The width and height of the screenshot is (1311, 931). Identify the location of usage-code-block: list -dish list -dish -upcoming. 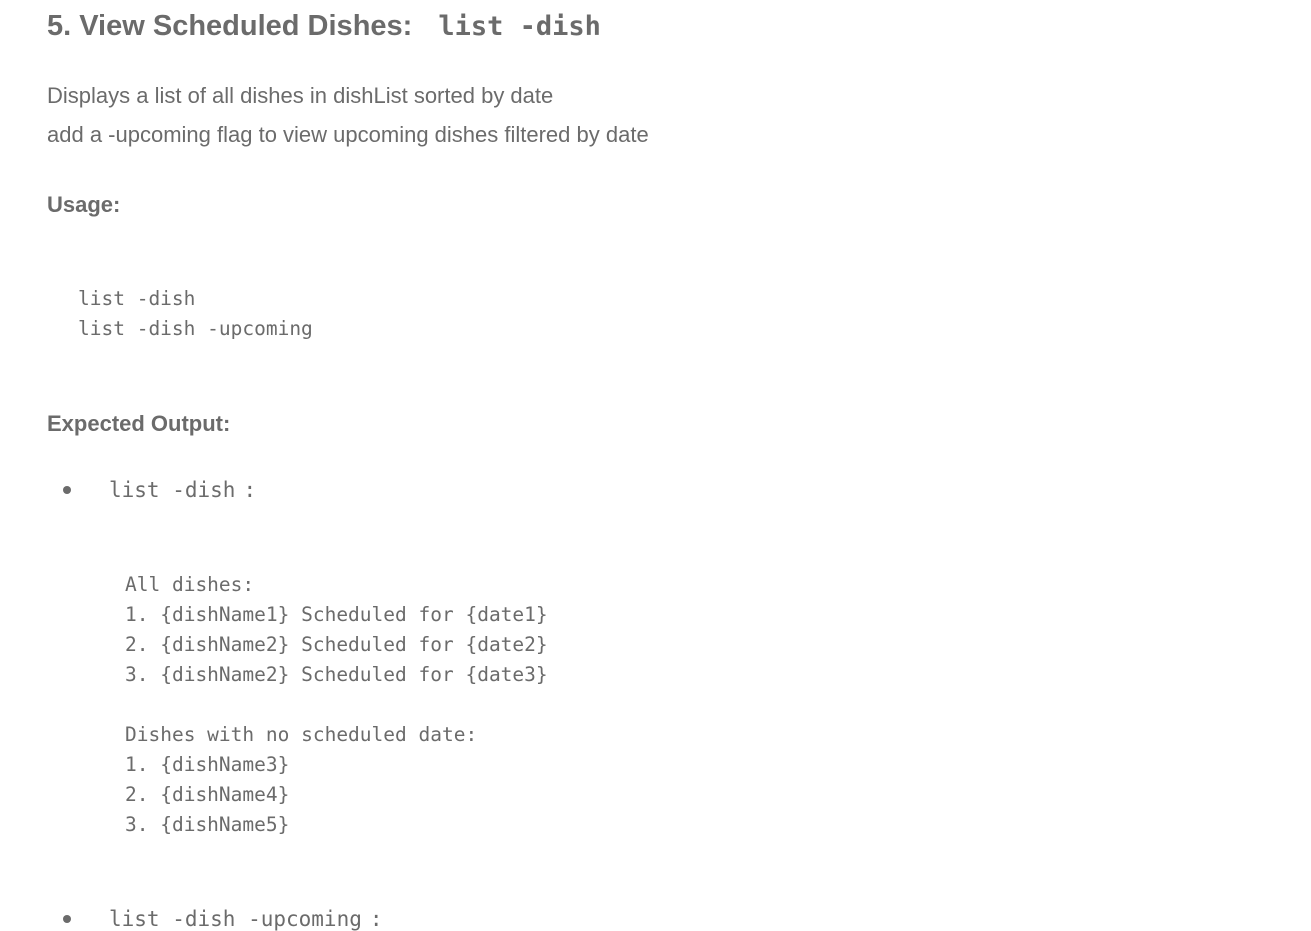
(195, 314).